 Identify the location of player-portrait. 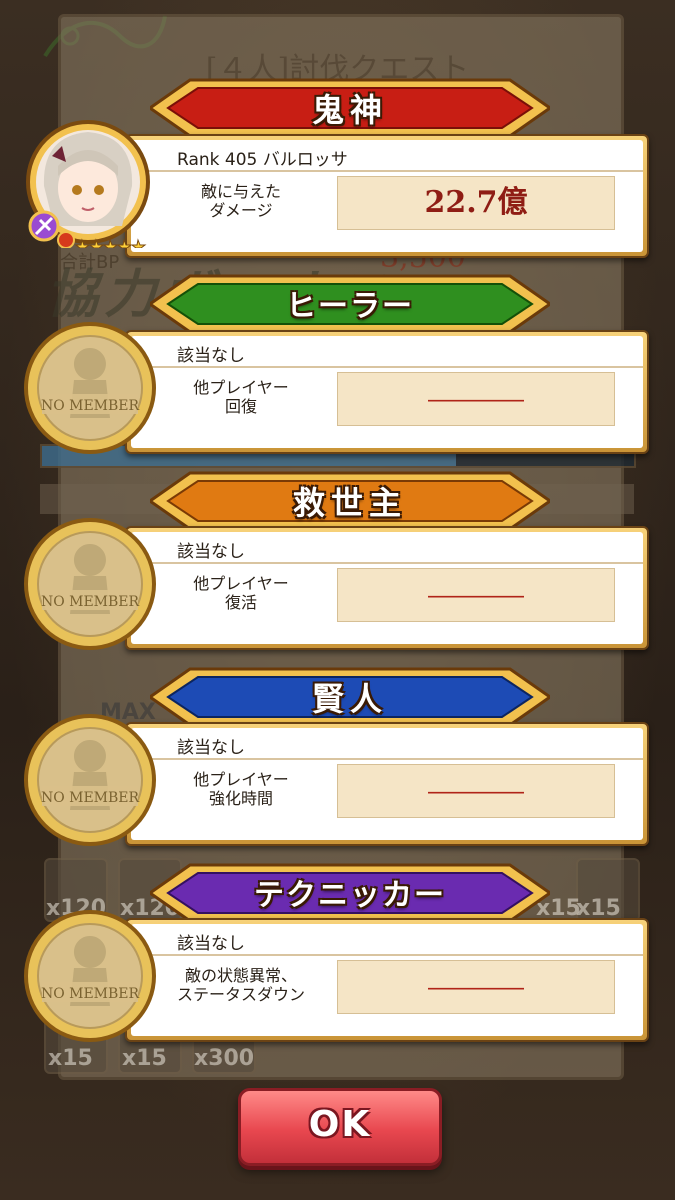
(88, 184).